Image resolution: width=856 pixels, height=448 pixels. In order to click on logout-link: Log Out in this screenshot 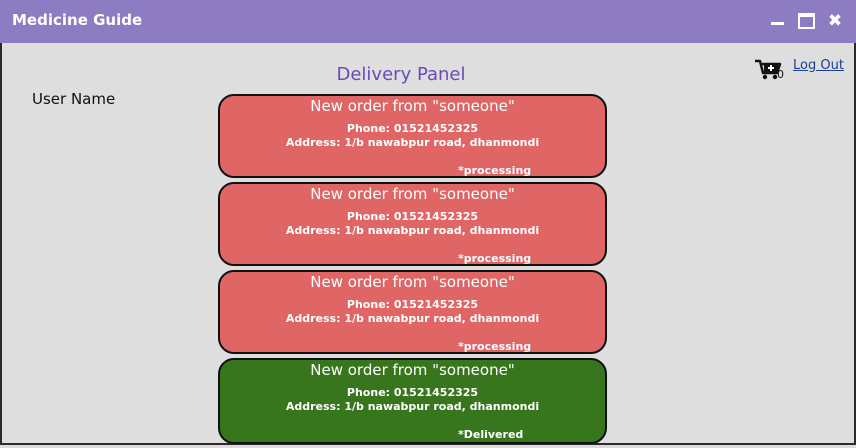, I will do `click(818, 65)`.